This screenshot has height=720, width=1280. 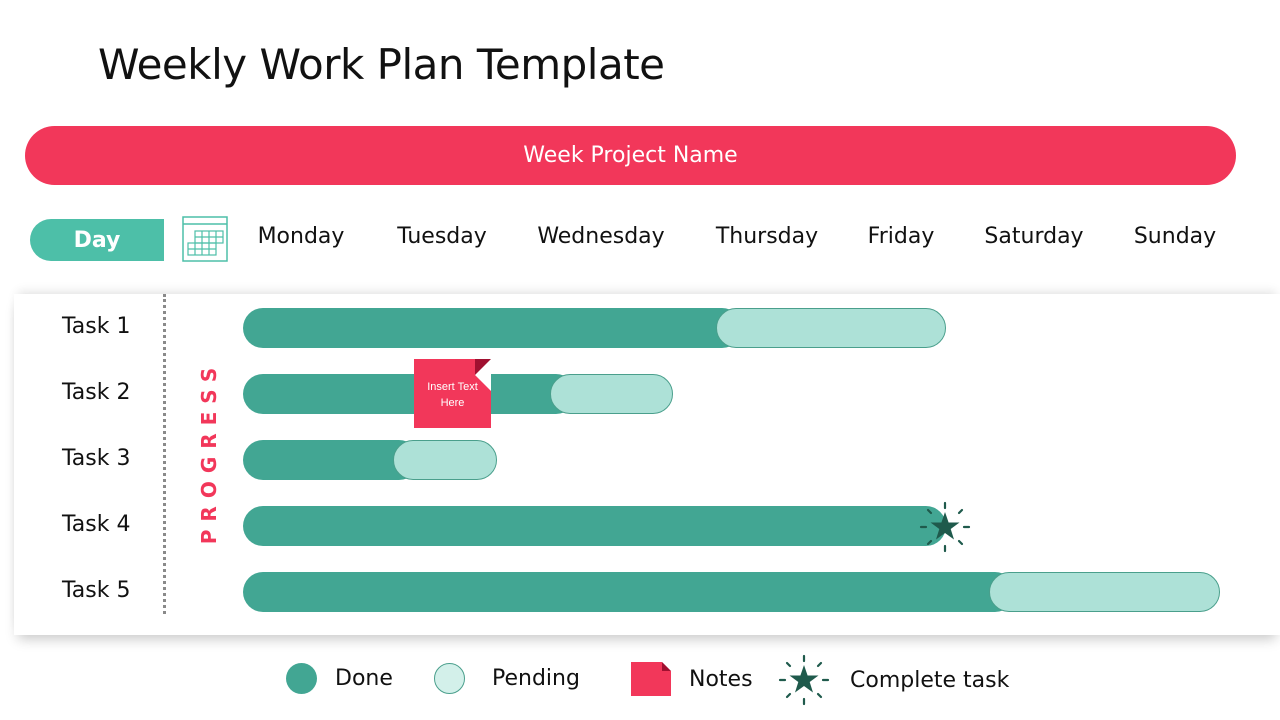 I want to click on day-monday: Monday, so click(x=301, y=236).